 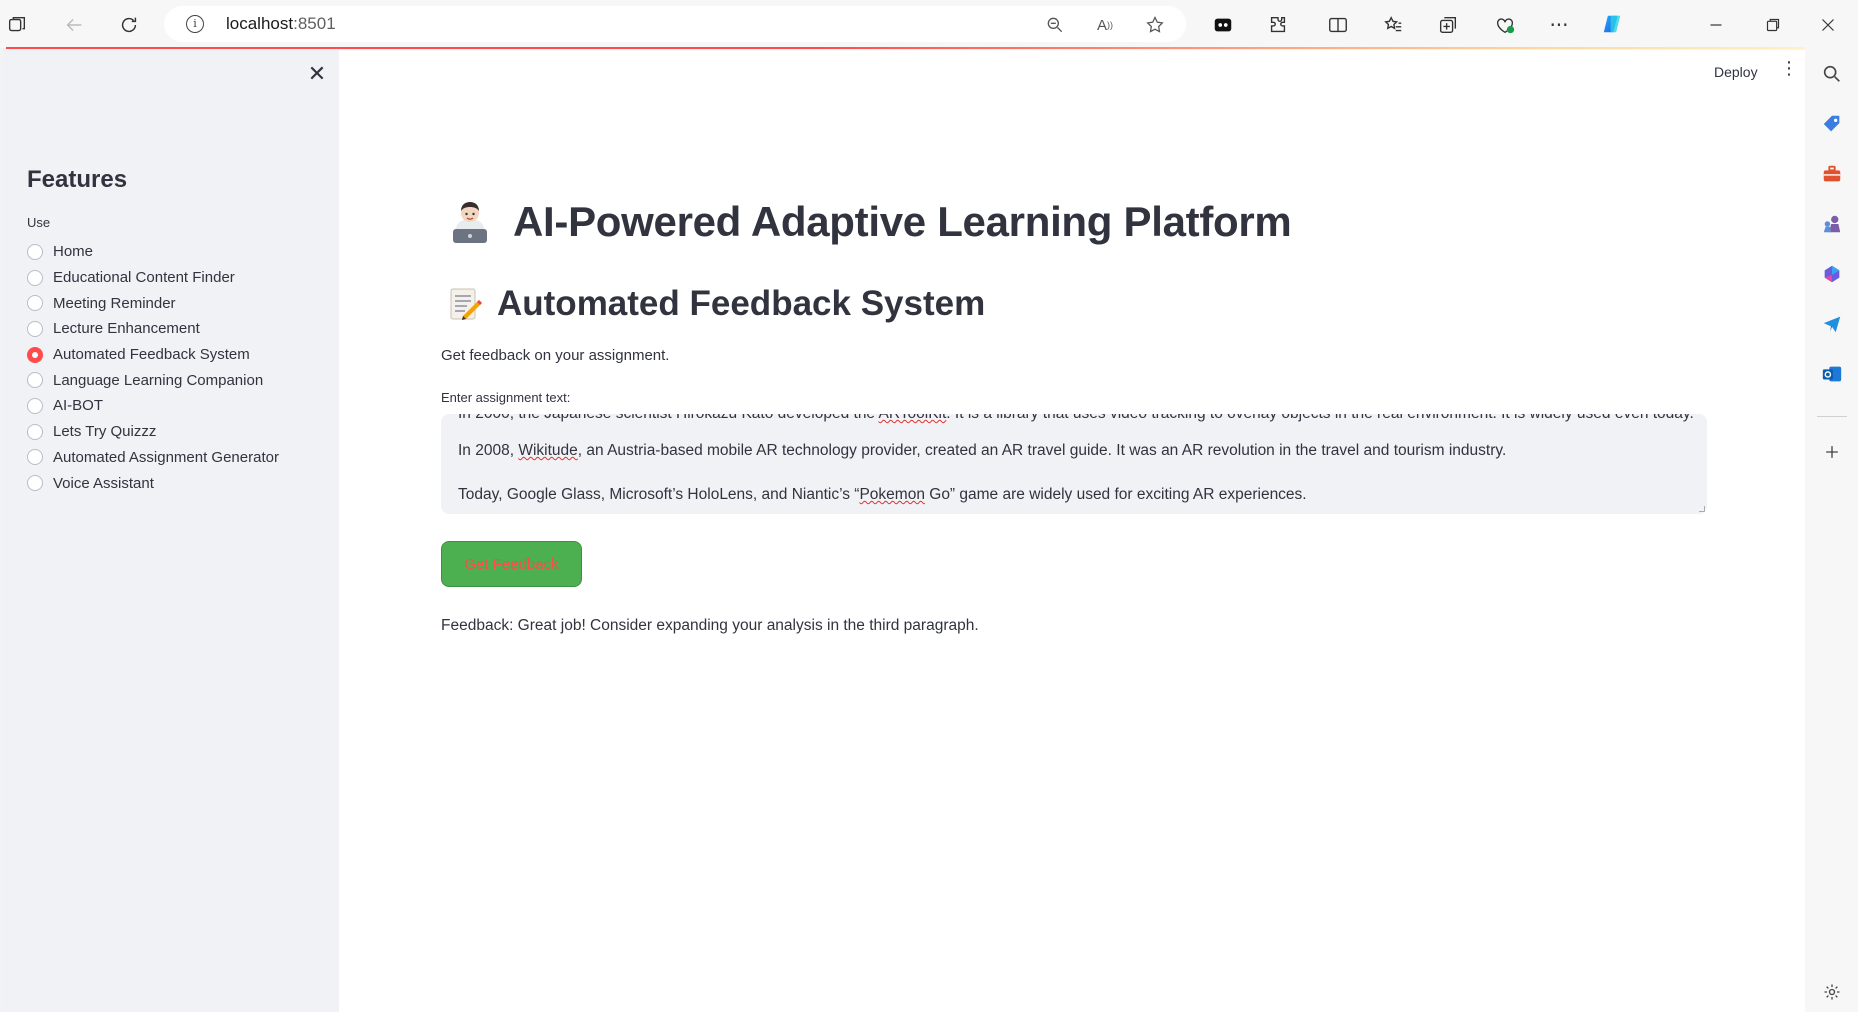 I want to click on radio-option: Language Learning Companion, so click(x=153, y=380).